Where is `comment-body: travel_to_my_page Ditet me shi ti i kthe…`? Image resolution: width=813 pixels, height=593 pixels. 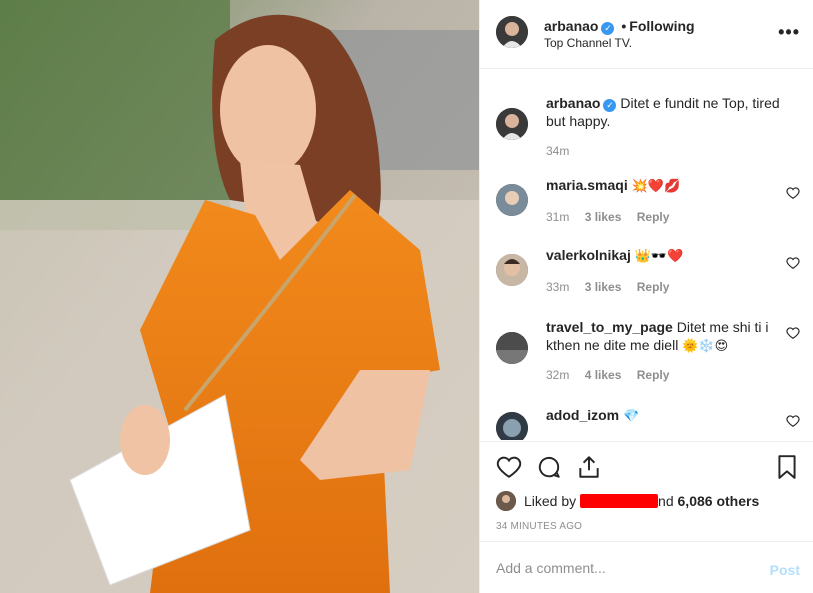 comment-body: travel_to_my_page Ditet me shi ti i kthe… is located at coordinates (666, 336).